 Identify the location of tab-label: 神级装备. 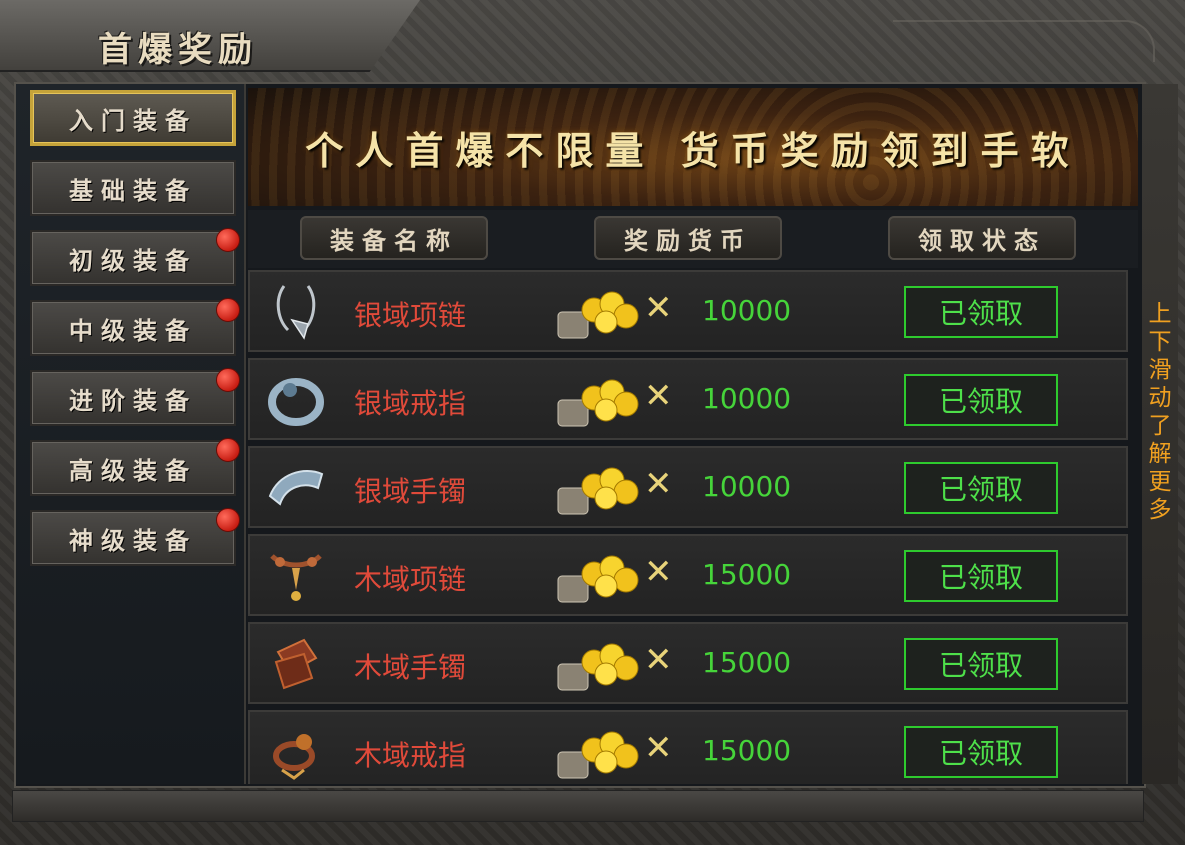
(133, 540).